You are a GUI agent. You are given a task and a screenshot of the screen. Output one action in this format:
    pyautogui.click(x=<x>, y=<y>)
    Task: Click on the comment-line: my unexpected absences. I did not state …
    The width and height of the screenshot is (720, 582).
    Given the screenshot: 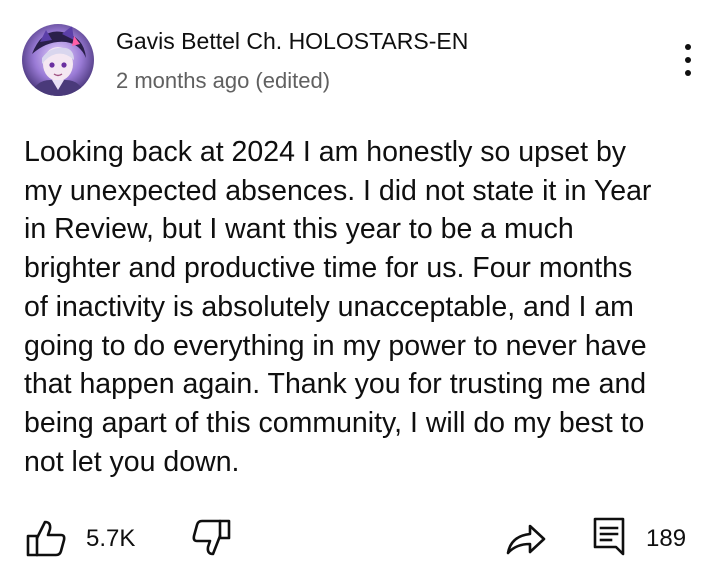 What is the action you would take?
    pyautogui.click(x=338, y=190)
    